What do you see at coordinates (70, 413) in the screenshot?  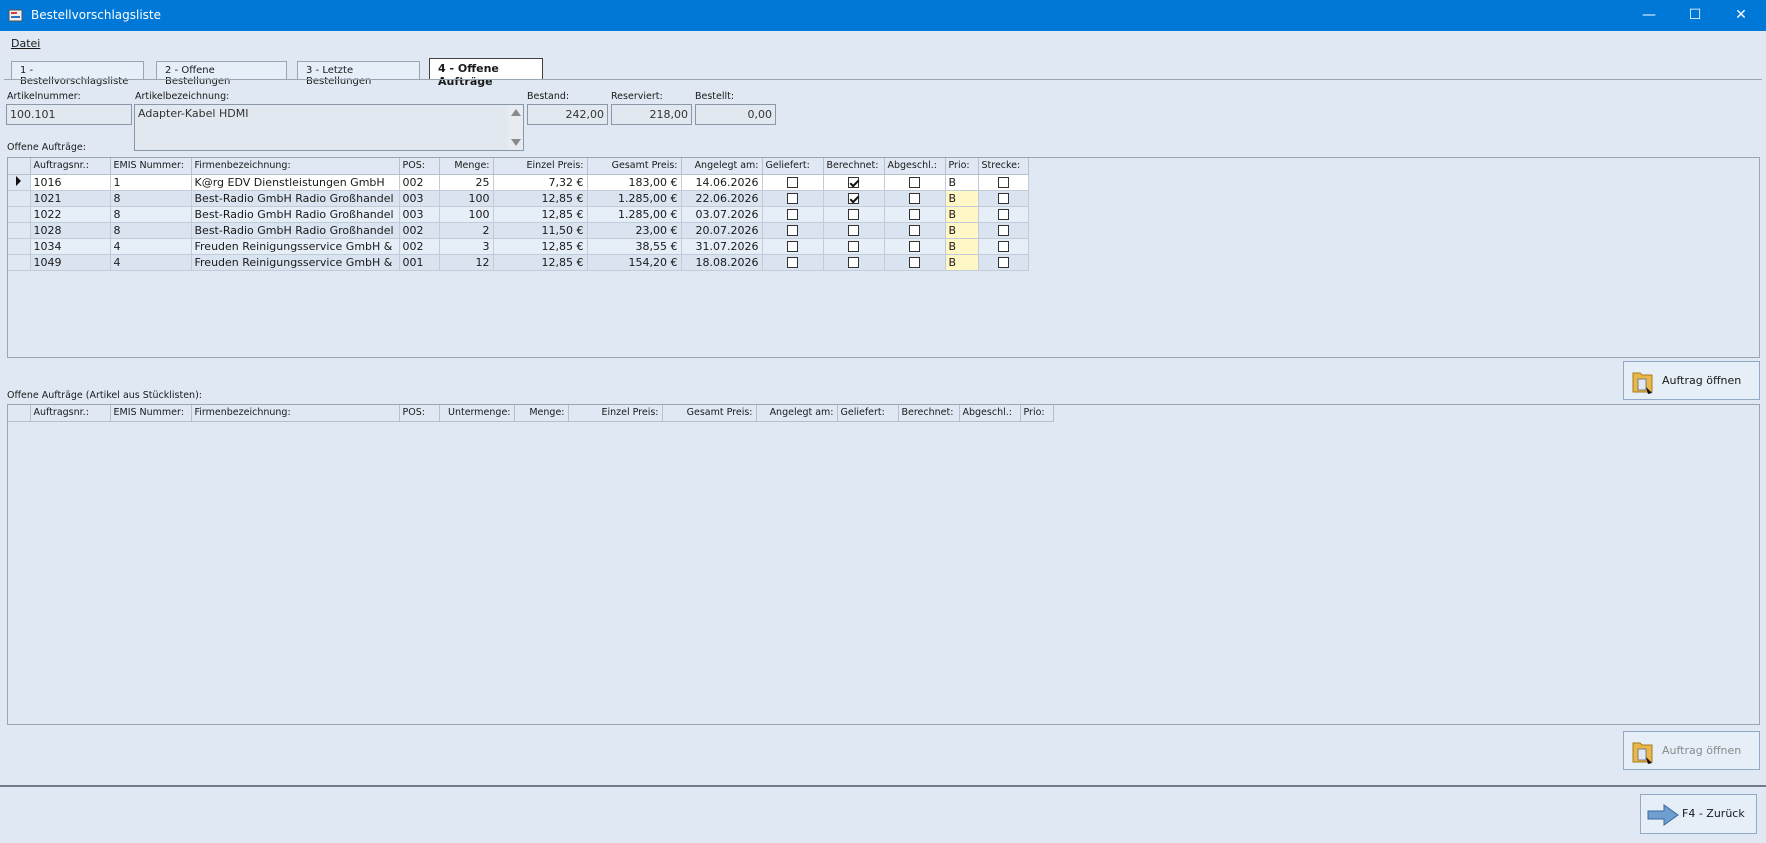 I see `bom-col-auftragsnr: Auftragsnr.:` at bounding box center [70, 413].